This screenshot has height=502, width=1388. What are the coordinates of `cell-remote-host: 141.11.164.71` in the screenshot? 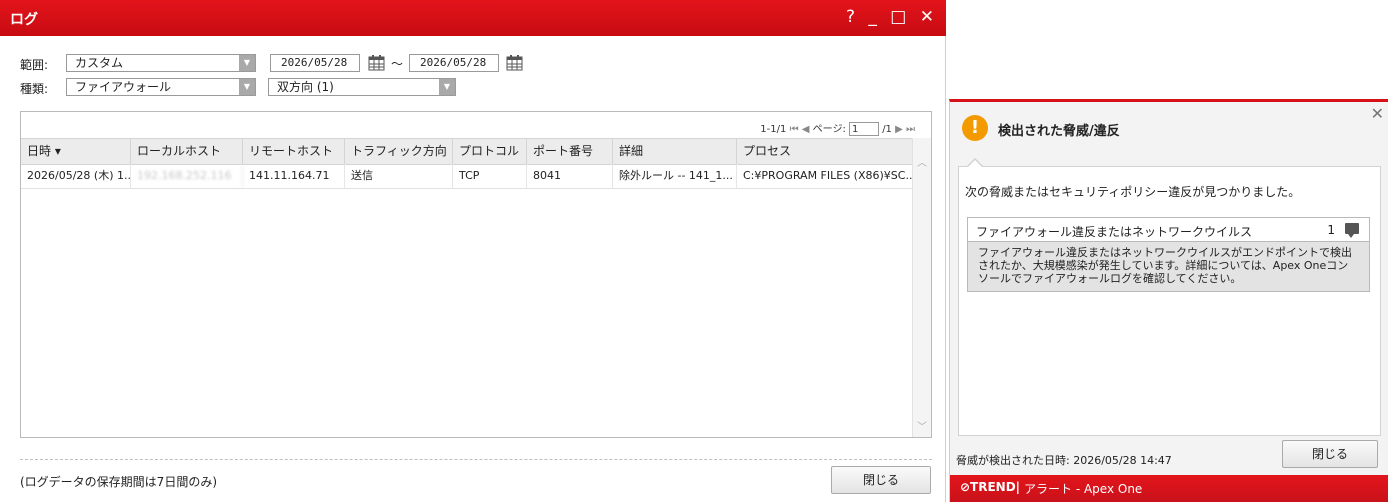 It's located at (294, 176).